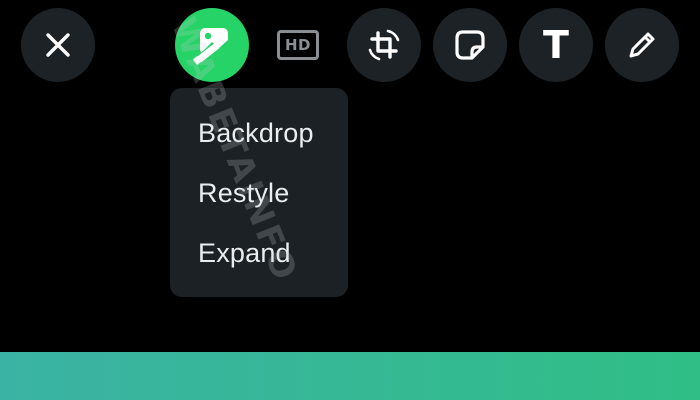 The height and width of the screenshot is (400, 700). What do you see at coordinates (350, 376) in the screenshot?
I see `image-preview-strip` at bounding box center [350, 376].